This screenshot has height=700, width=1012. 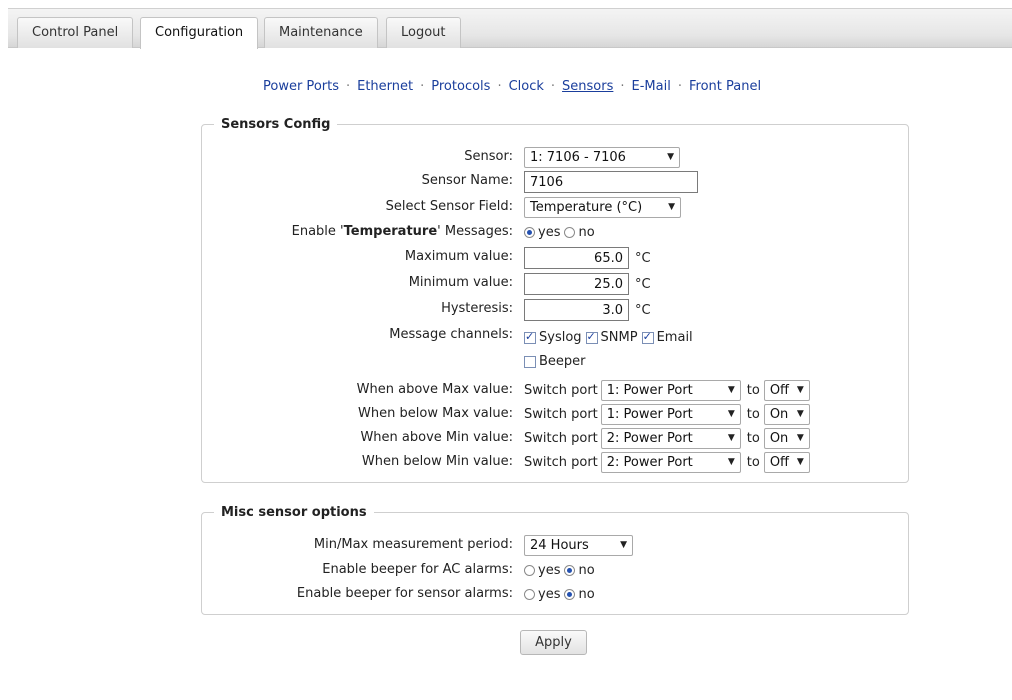 I want to click on max-value-row: Maximum value: °C, so click(x=555, y=258).